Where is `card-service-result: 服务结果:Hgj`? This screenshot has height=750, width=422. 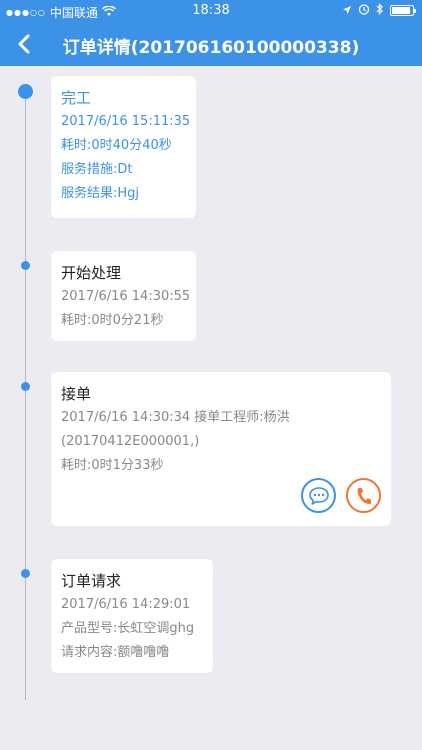 card-service-result: 服务结果:Hgj is located at coordinates (100, 193).